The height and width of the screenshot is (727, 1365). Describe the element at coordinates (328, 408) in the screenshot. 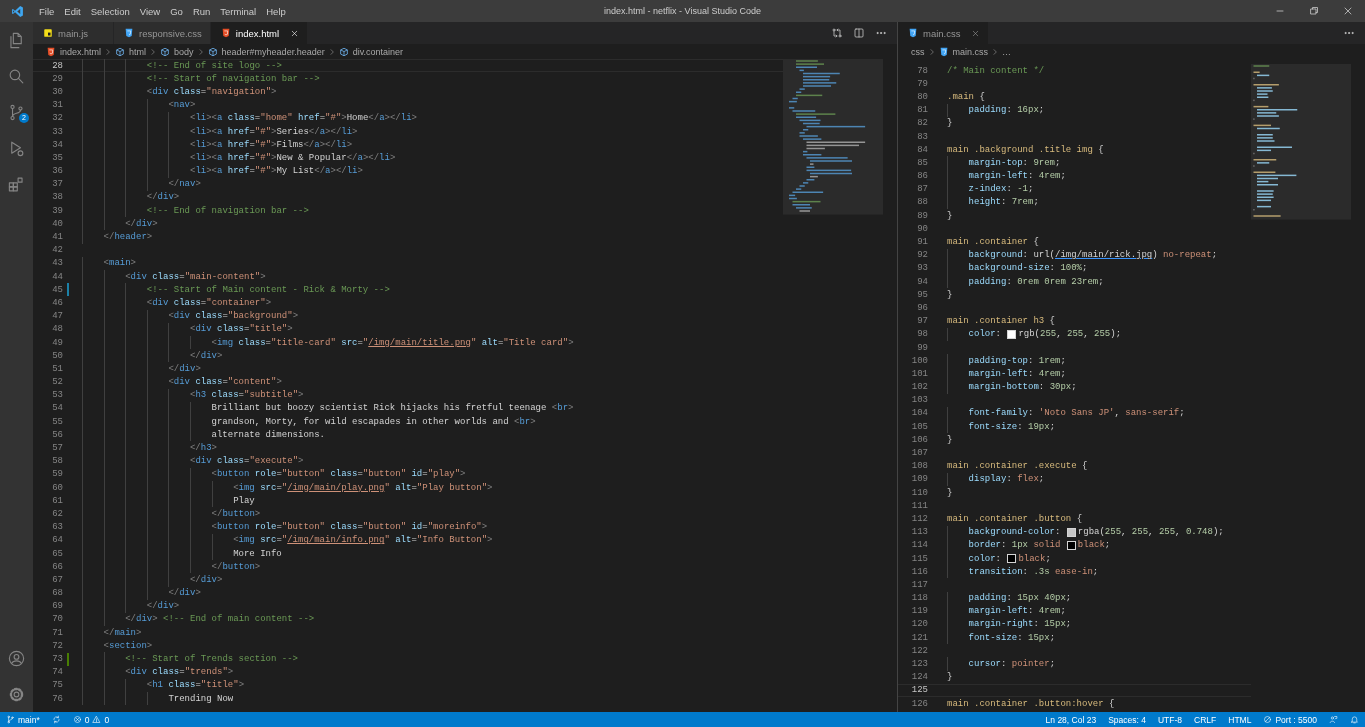

I see `code-line: Brilliant but boozy scientist Rick hijacks his fretful teenage <br>` at that location.